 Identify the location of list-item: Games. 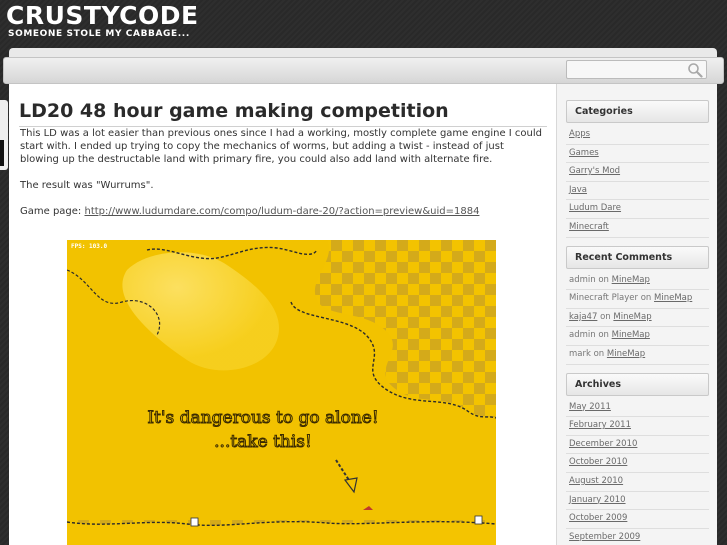
(637, 154).